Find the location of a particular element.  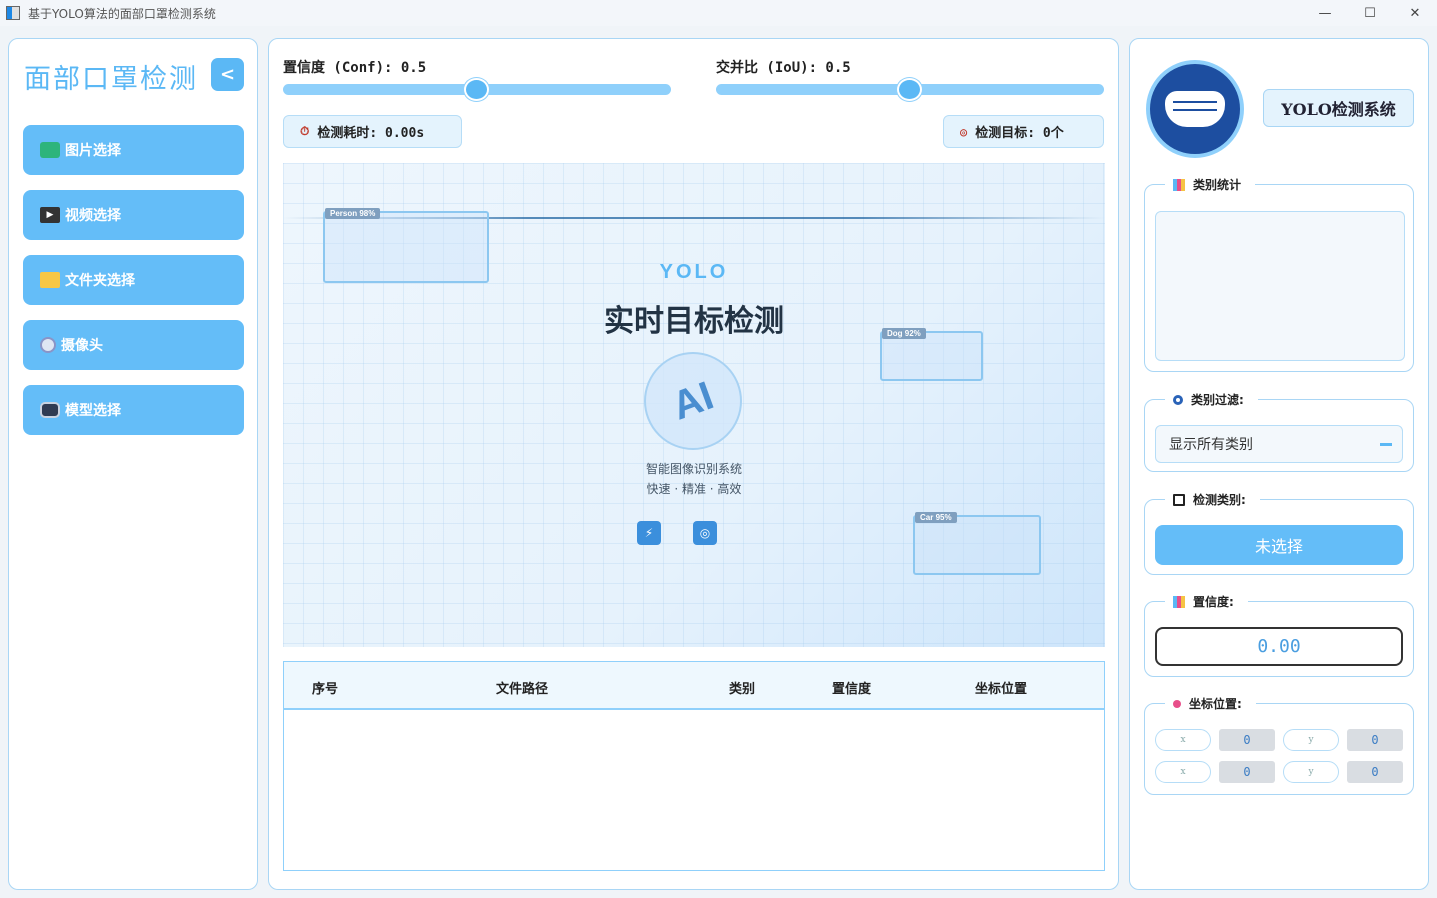

target-count-label: 检测目标: 0个 is located at coordinates (1019, 133).